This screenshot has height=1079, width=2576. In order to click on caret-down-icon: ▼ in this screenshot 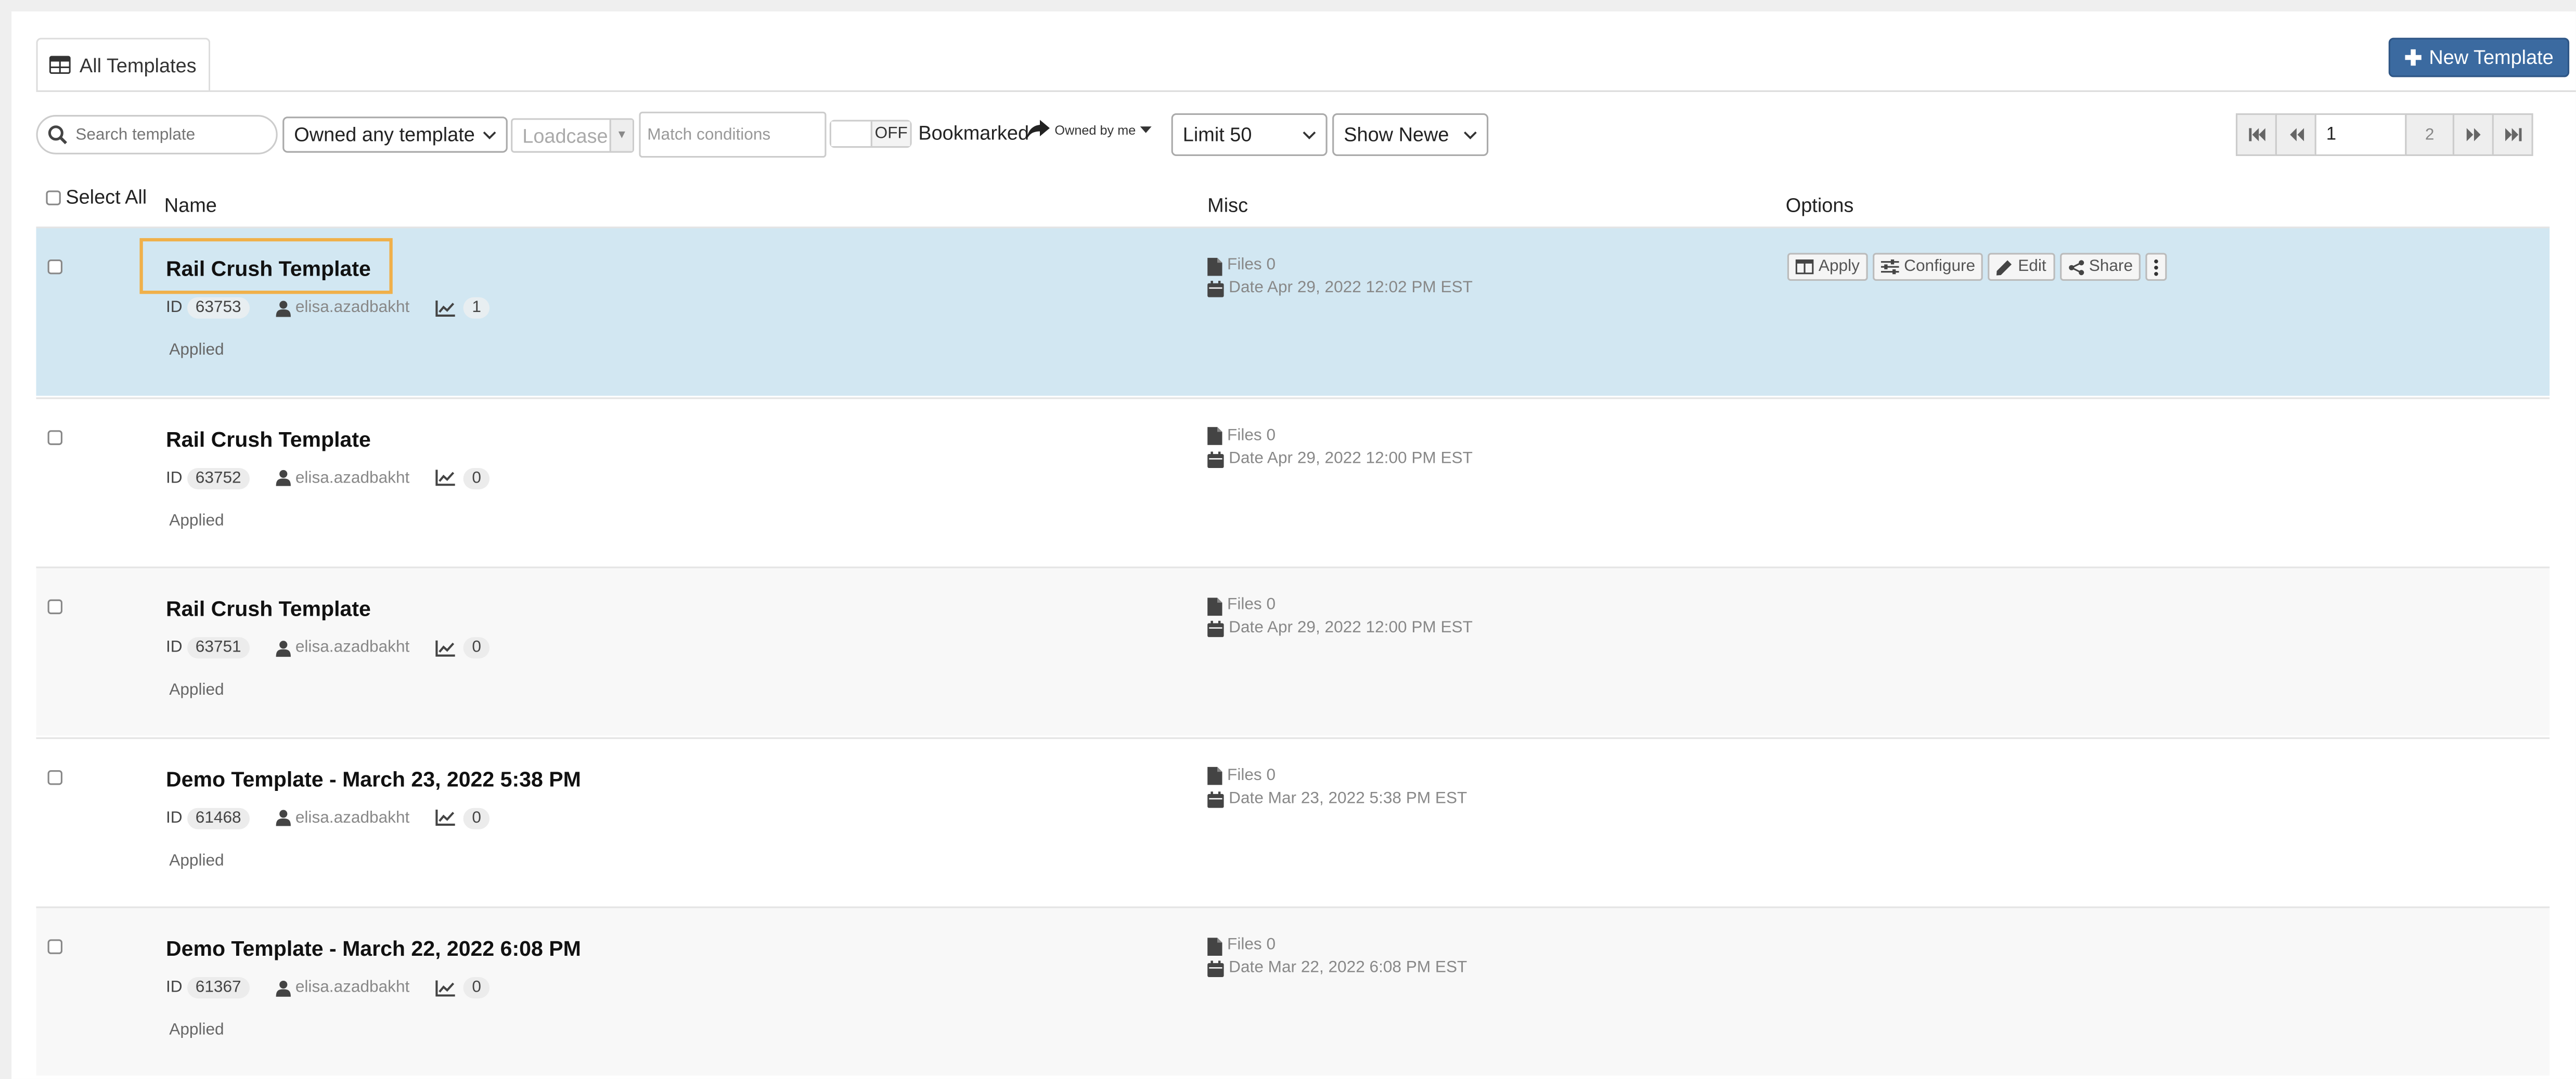, I will do `click(621, 135)`.